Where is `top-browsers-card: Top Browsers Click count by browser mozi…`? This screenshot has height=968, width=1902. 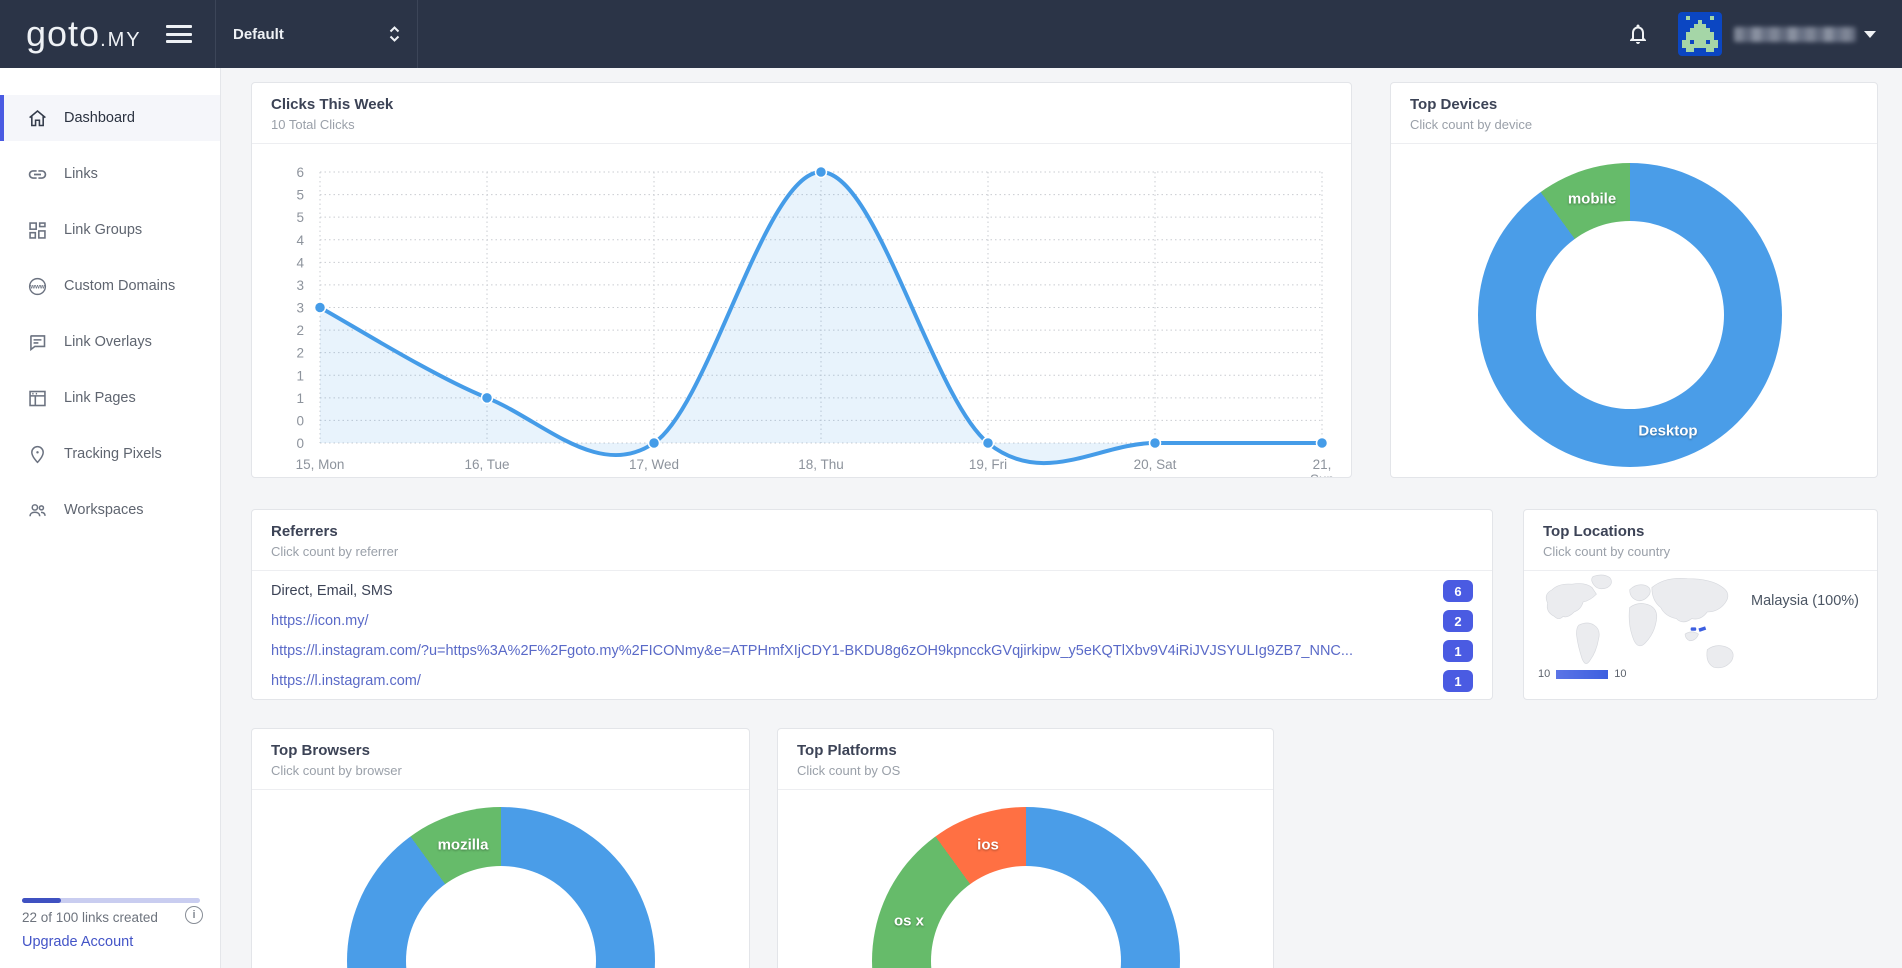
top-browsers-card: Top Browsers Click count by browser mozi… is located at coordinates (500, 848).